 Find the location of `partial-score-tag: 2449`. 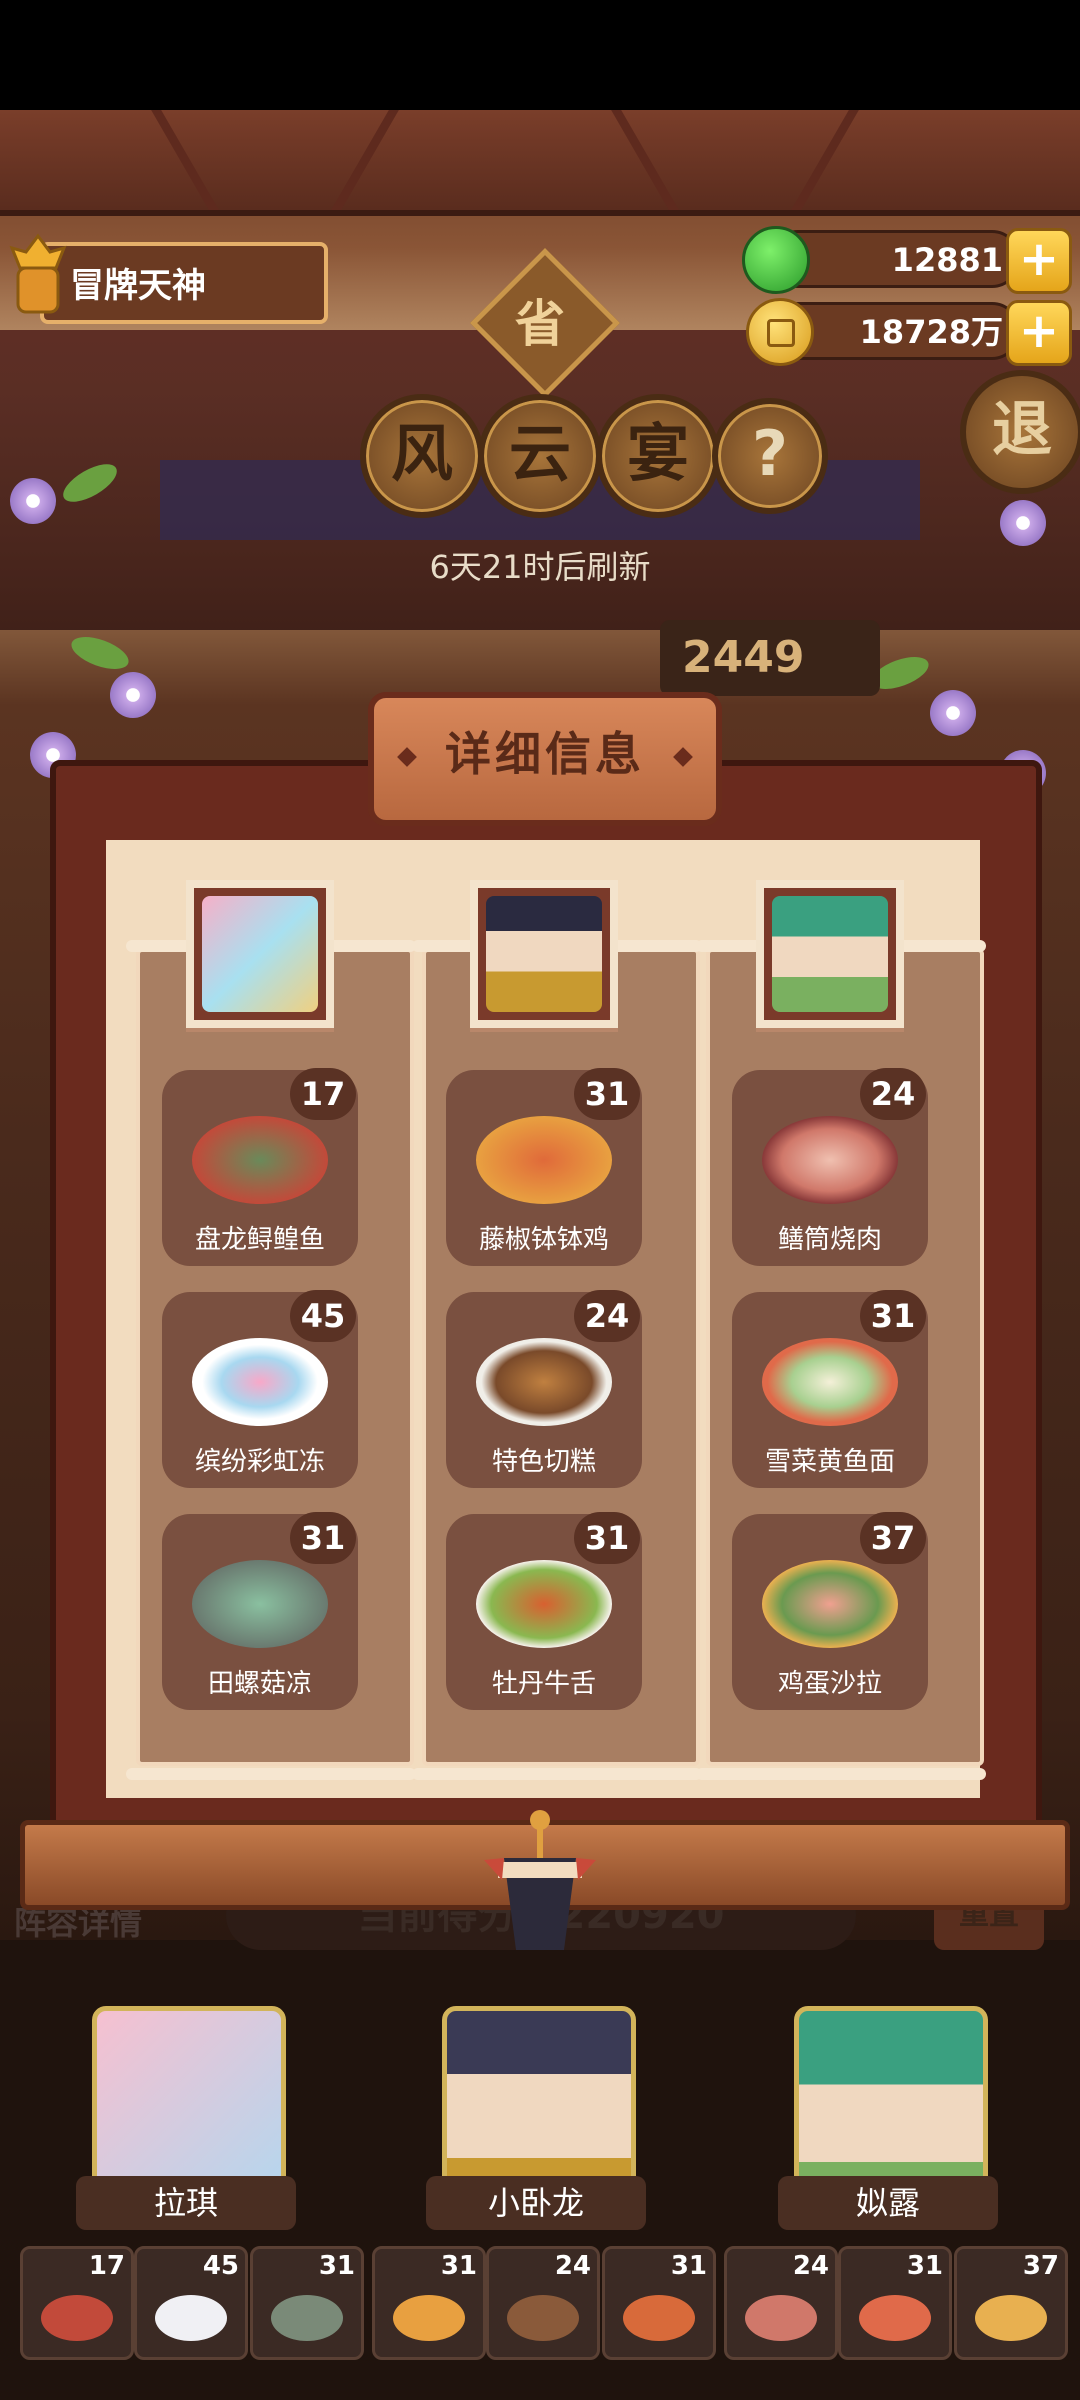

partial-score-tag: 2449 is located at coordinates (770, 658).